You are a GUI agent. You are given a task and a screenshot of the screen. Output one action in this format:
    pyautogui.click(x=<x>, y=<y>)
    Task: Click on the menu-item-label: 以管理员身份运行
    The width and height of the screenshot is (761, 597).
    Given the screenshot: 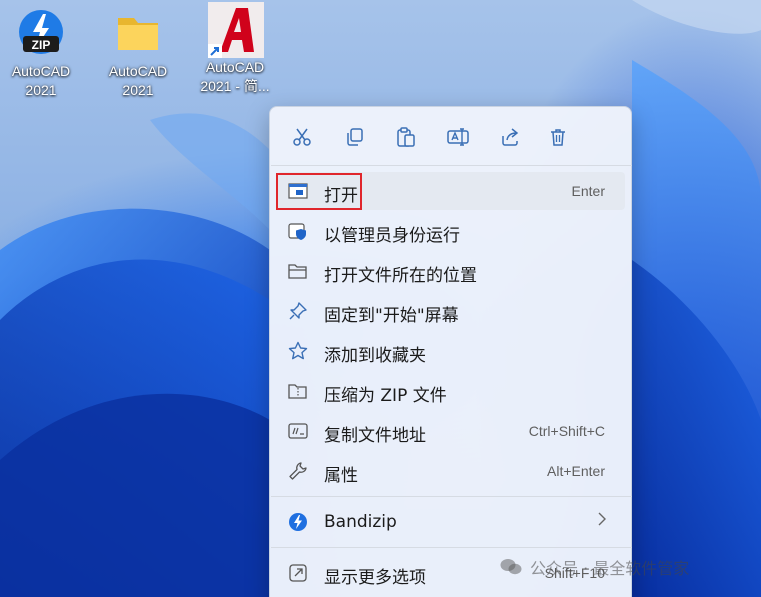 What is the action you would take?
    pyautogui.click(x=392, y=236)
    